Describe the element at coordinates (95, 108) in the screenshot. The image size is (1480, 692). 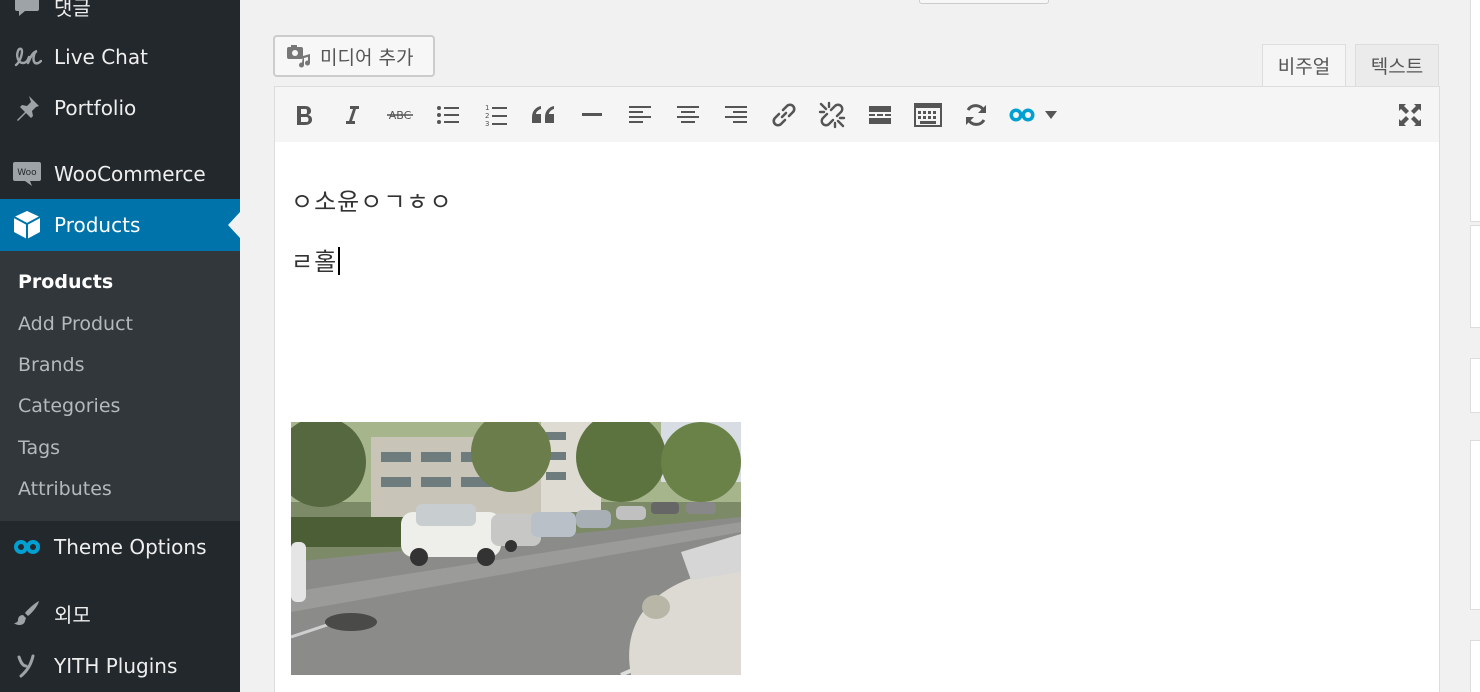
I see `sidebar-item-label: Portfolio` at that location.